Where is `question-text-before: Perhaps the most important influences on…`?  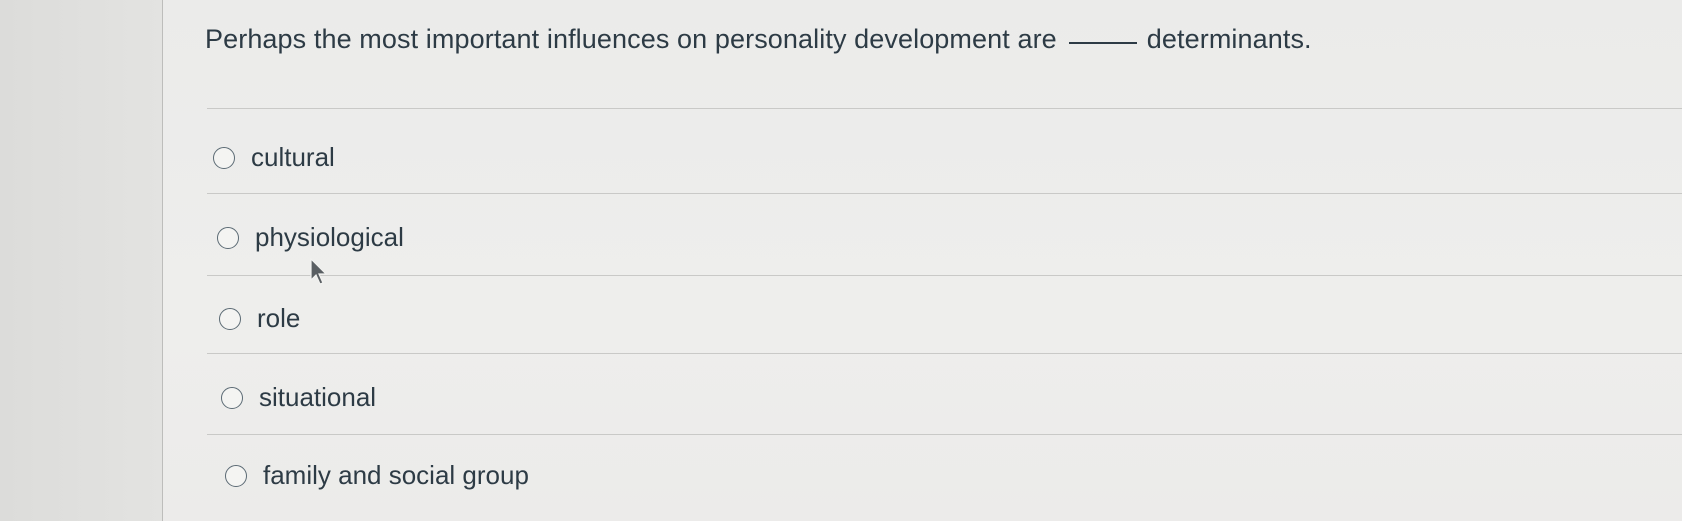 question-text-before: Perhaps the most important influences on… is located at coordinates (631, 39).